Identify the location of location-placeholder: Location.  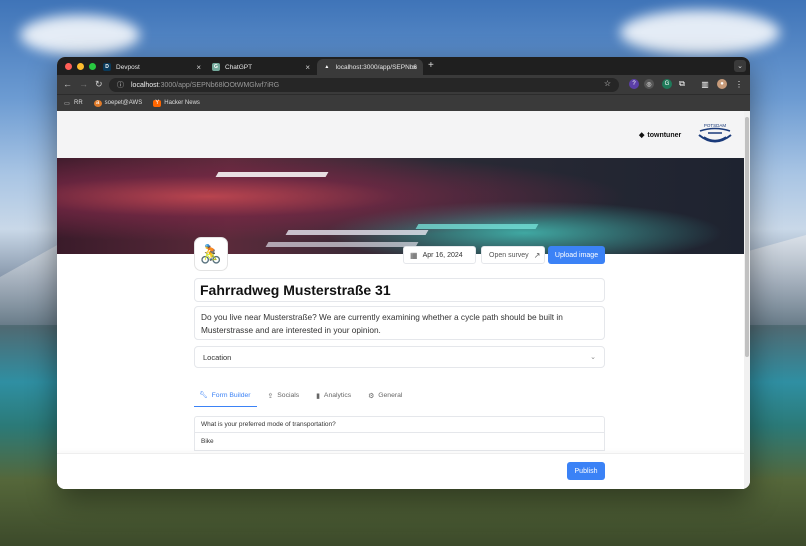
(217, 357).